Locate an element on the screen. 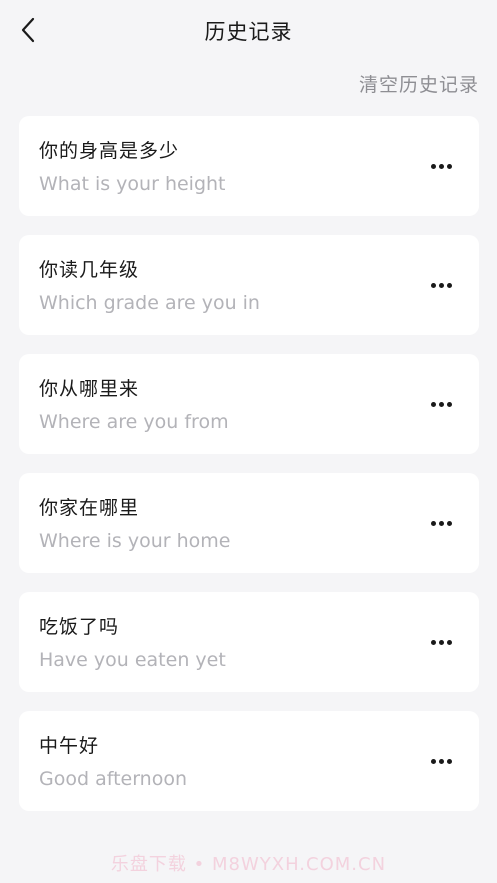 The height and width of the screenshot is (883, 497). watermark: 乐盘下载 • M8WYXH.COM.CN is located at coordinates (248, 864).